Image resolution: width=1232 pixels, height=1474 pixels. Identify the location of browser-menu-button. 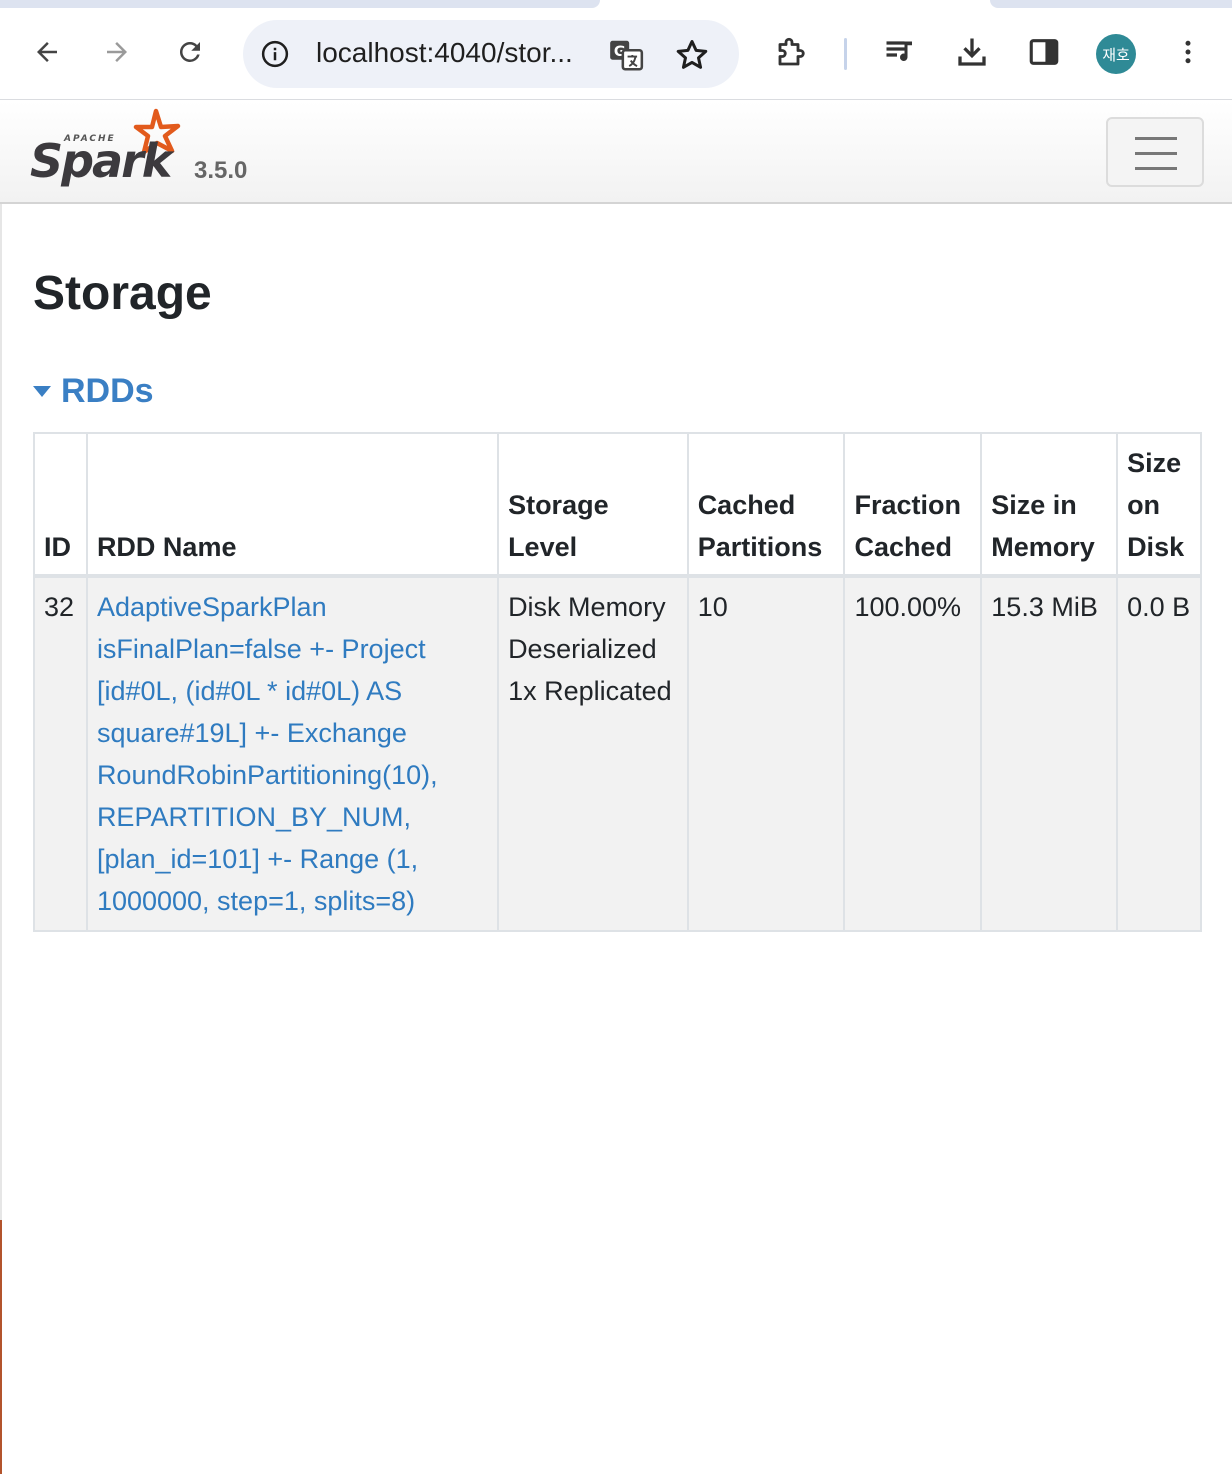
(1188, 52).